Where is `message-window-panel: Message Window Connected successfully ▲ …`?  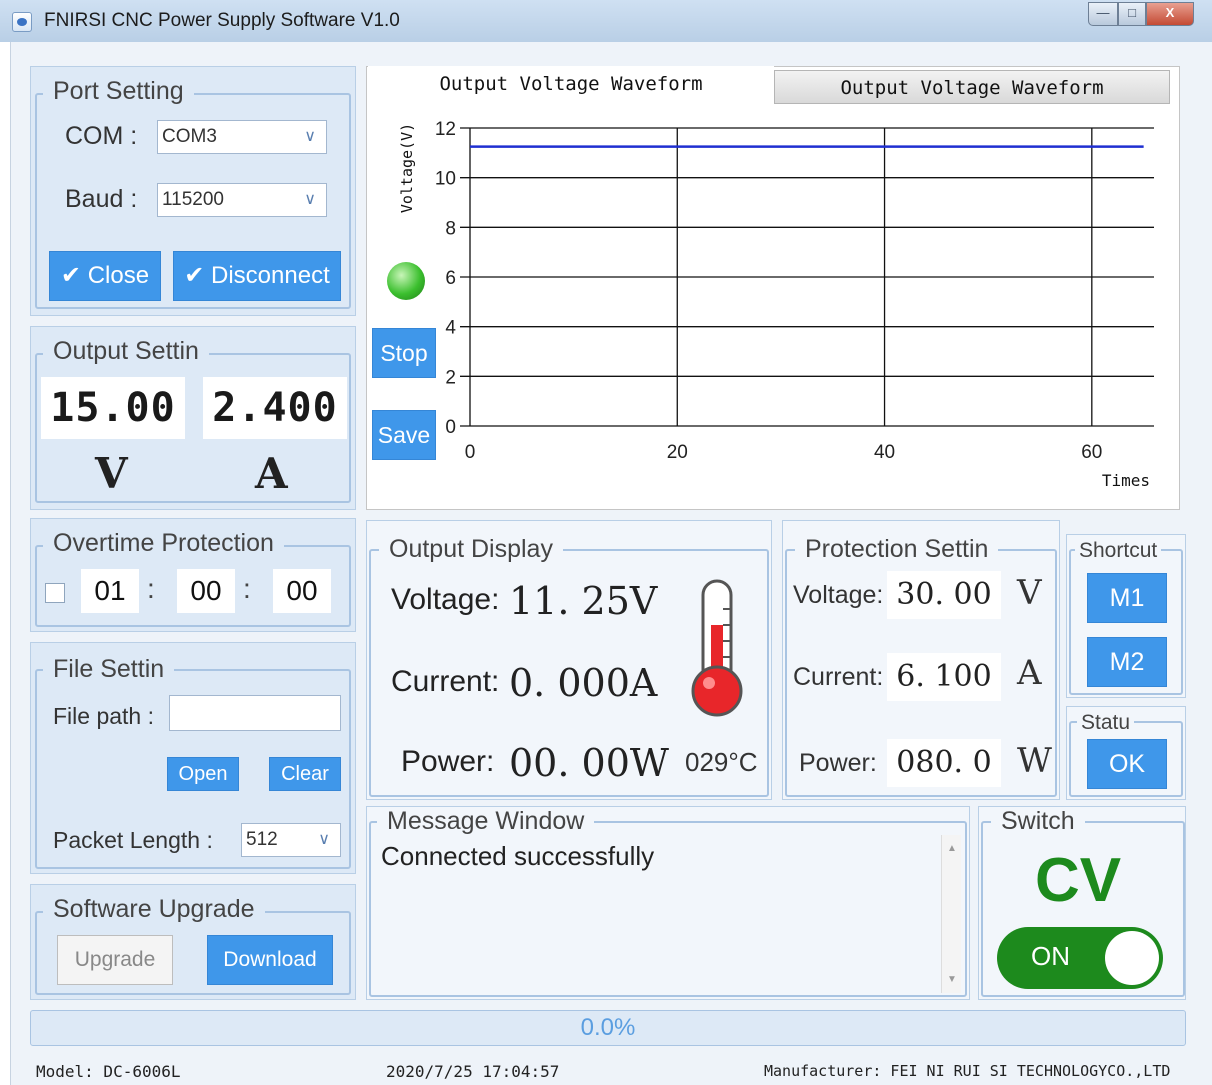 message-window-panel: Message Window Connected successfully ▲ … is located at coordinates (668, 903).